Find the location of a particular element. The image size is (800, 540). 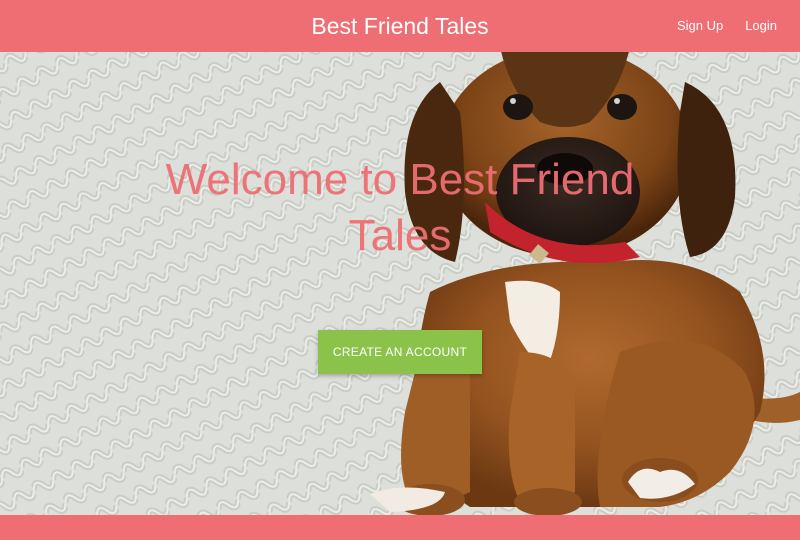

nav-links: Sign Up Login is located at coordinates (727, 26).